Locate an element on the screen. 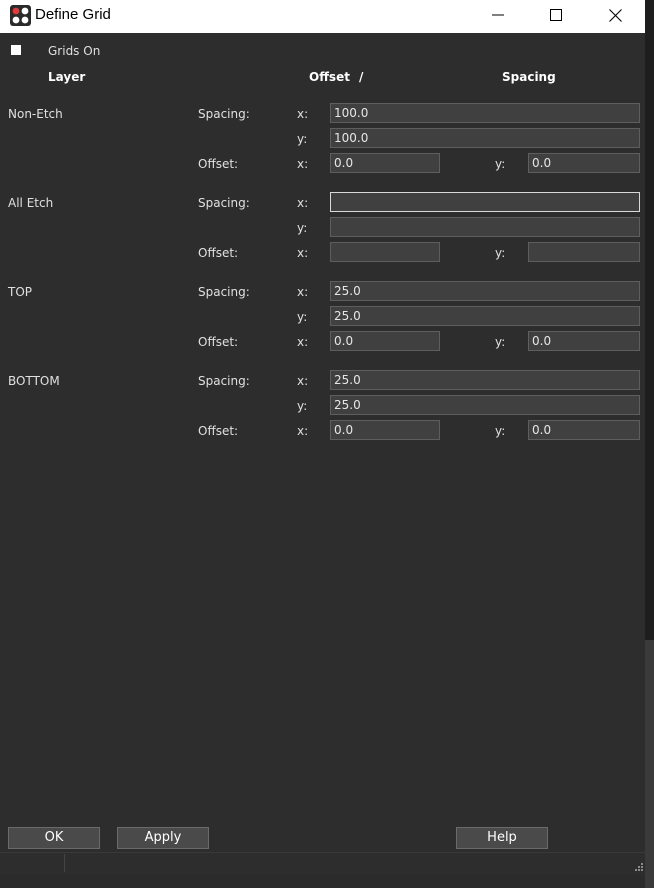  non-etch-spacing-y-input: 100.0 is located at coordinates (485, 138).